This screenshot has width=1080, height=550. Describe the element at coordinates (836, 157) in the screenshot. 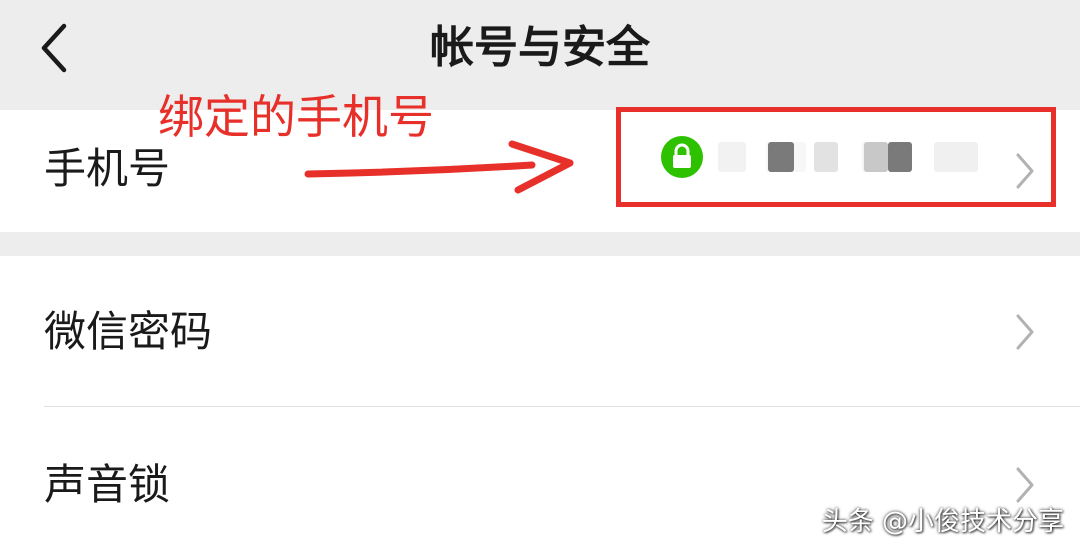

I see `highlight-box` at that location.